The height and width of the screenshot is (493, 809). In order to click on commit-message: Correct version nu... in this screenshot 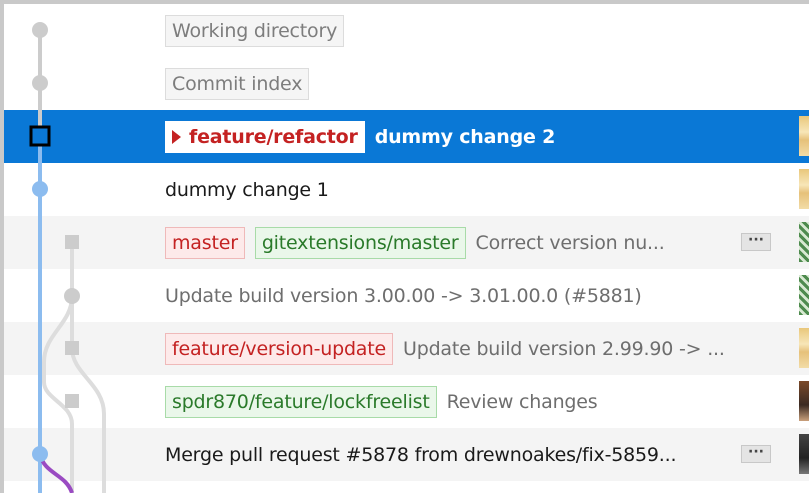, I will do `click(570, 242)`.